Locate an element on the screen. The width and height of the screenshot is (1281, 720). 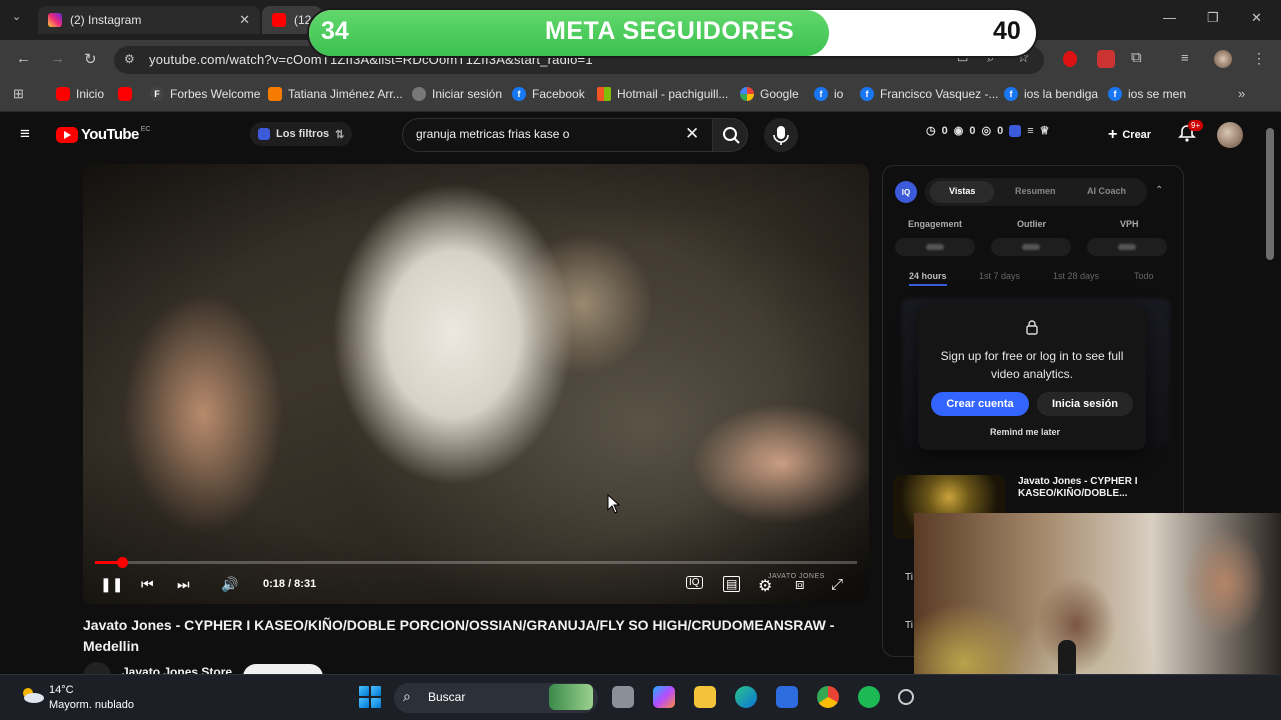
weather-temperature: 14°C is located at coordinates (61, 690).